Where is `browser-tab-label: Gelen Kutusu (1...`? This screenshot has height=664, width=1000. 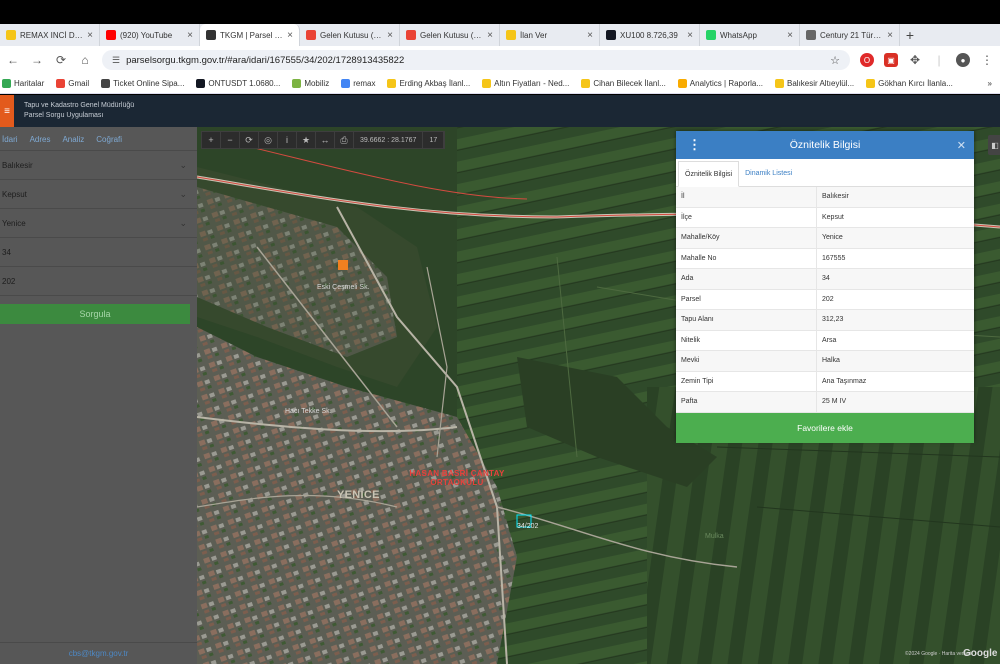
browser-tab-label: Gelen Kutusu (1... is located at coordinates (352, 35).